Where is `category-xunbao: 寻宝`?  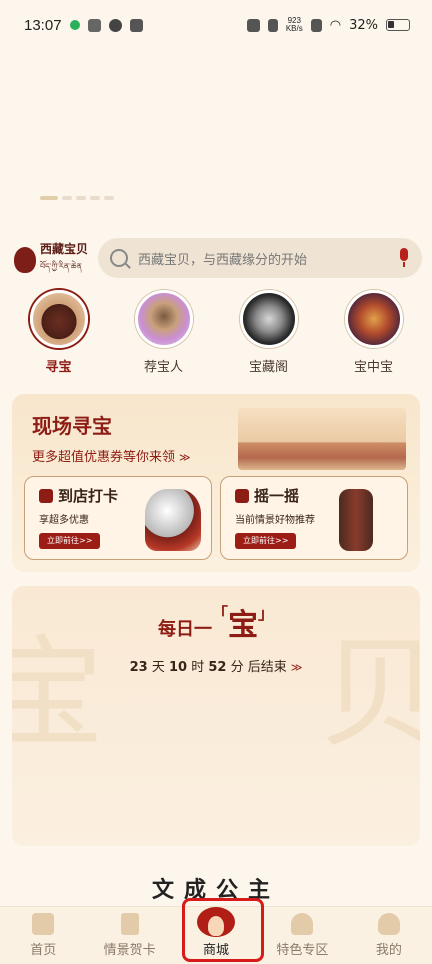 category-xunbao: 寻宝 is located at coordinates (59, 332).